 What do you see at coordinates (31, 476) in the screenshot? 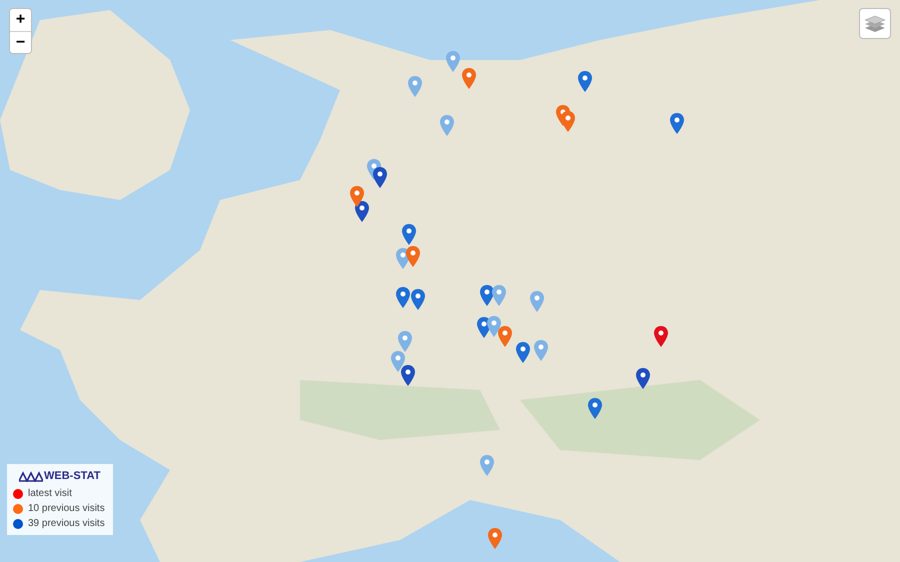
I see `logo-icon` at bounding box center [31, 476].